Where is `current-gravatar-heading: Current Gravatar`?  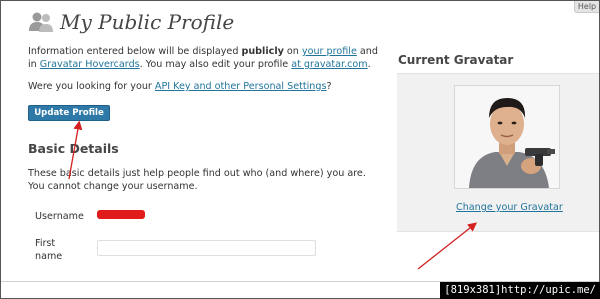 current-gravatar-heading: Current Gravatar is located at coordinates (456, 60).